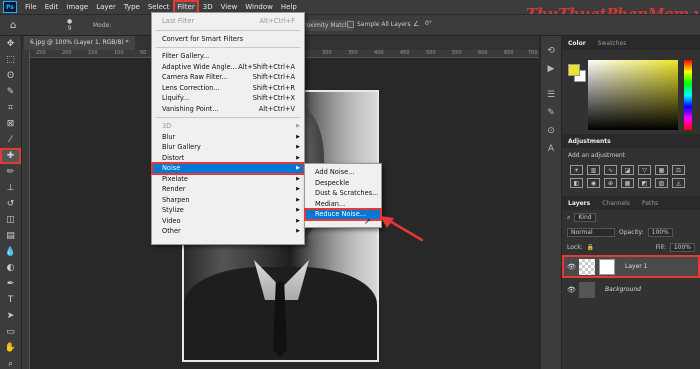 This screenshot has width=700, height=369. I want to click on menu-item-video: Video ▶, so click(228, 221).